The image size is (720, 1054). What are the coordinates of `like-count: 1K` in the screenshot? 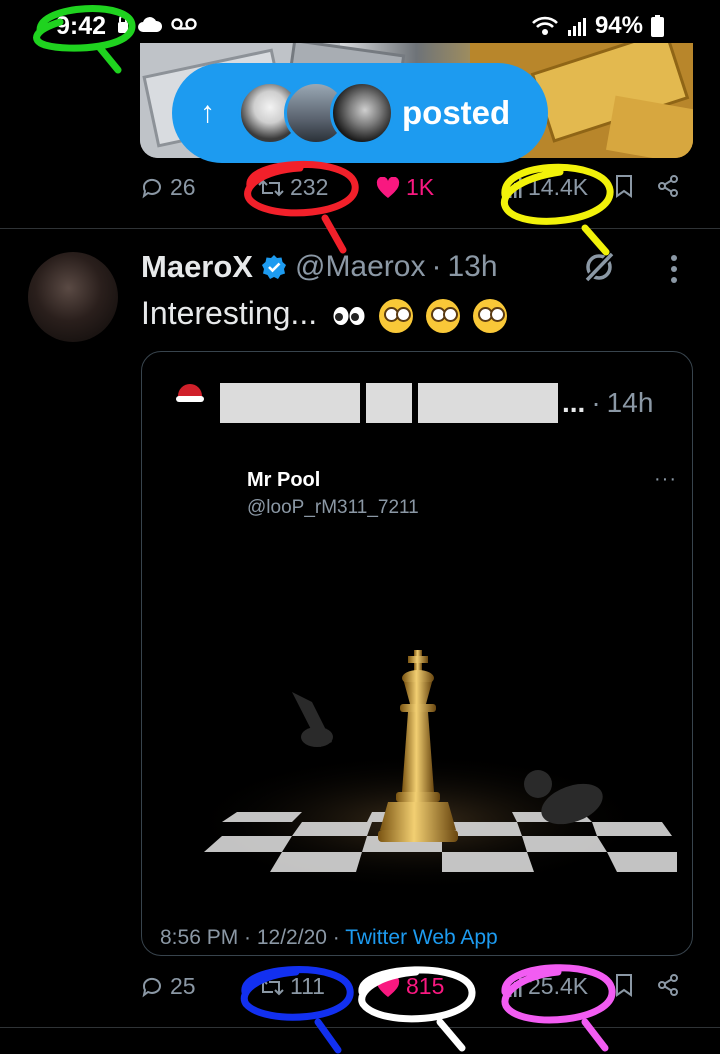 It's located at (420, 187).